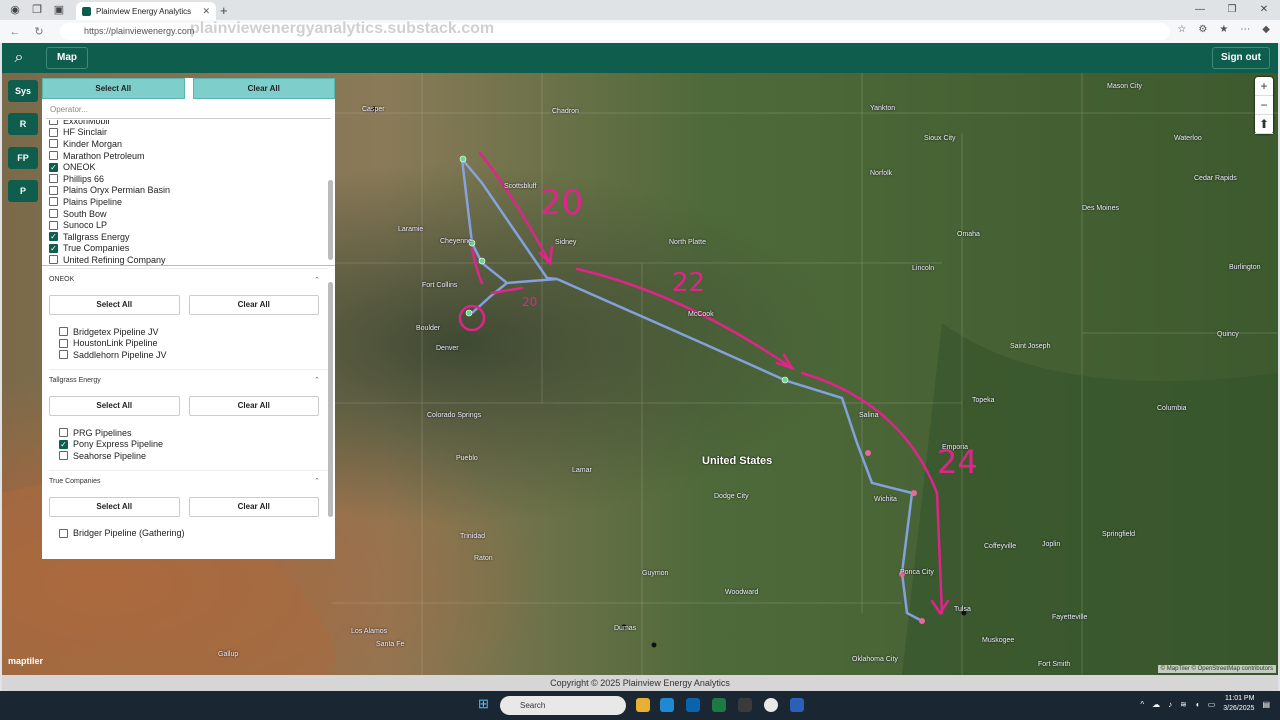 Image resolution: width=1280 pixels, height=720 pixels. I want to click on edge-icon, so click(667, 705).